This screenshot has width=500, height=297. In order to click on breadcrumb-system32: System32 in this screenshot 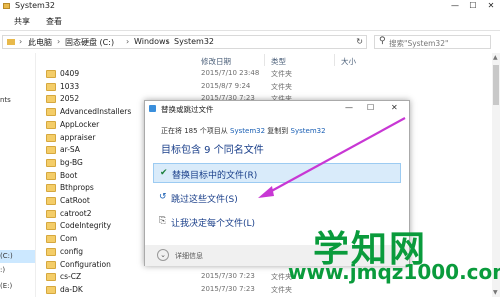, I will do `click(194, 41)`.